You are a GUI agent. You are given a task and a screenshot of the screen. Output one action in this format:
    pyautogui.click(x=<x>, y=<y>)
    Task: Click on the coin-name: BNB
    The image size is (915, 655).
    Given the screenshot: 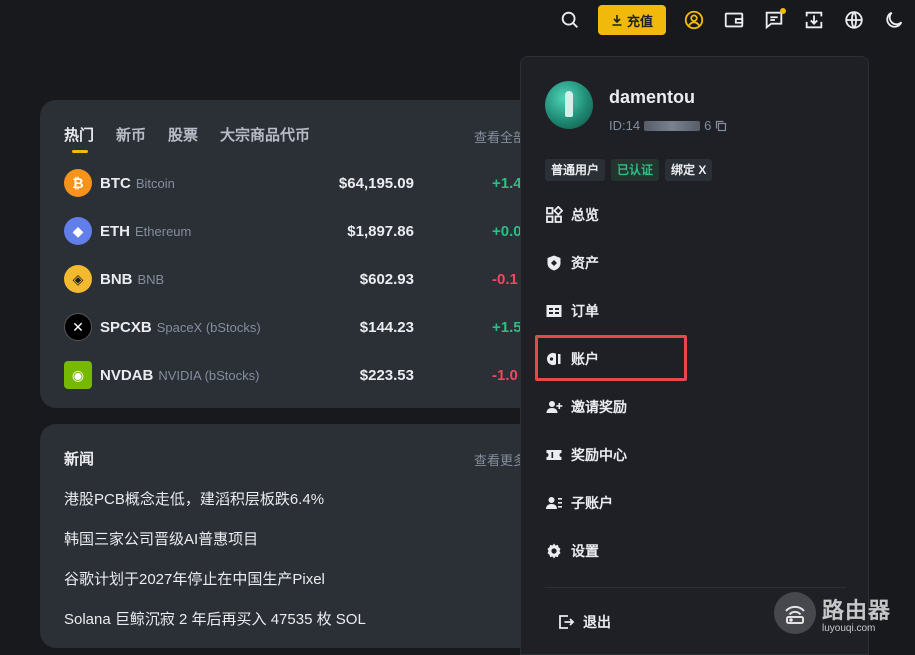 What is the action you would take?
    pyautogui.click(x=151, y=279)
    